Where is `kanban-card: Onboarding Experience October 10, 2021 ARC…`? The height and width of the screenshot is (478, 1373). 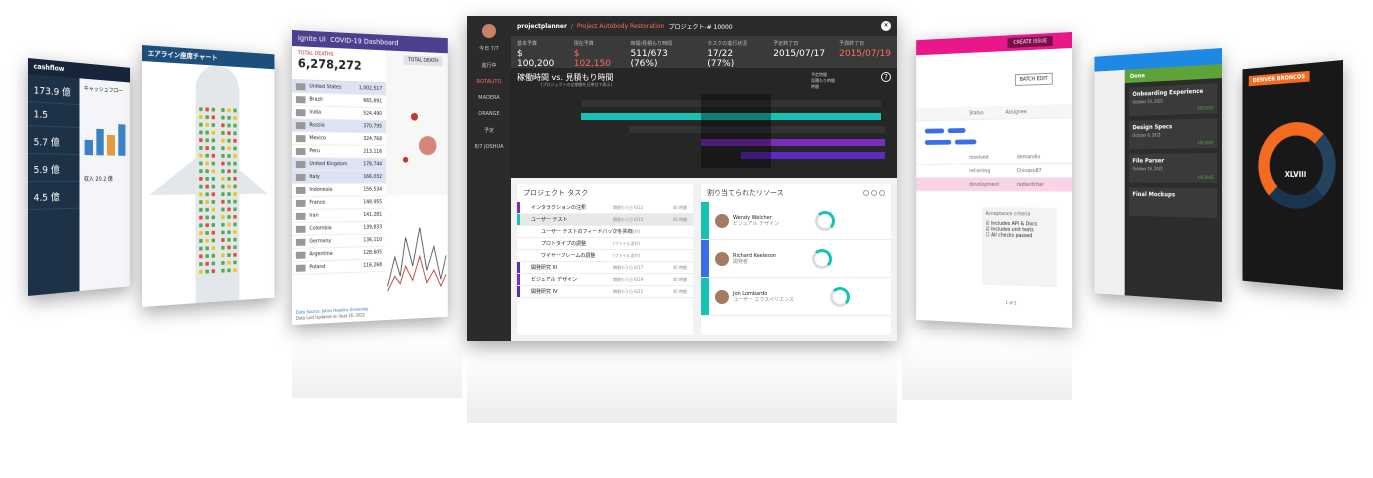 kanban-card: Onboarding Experience October 10, 2021 ARC… is located at coordinates (1173, 99).